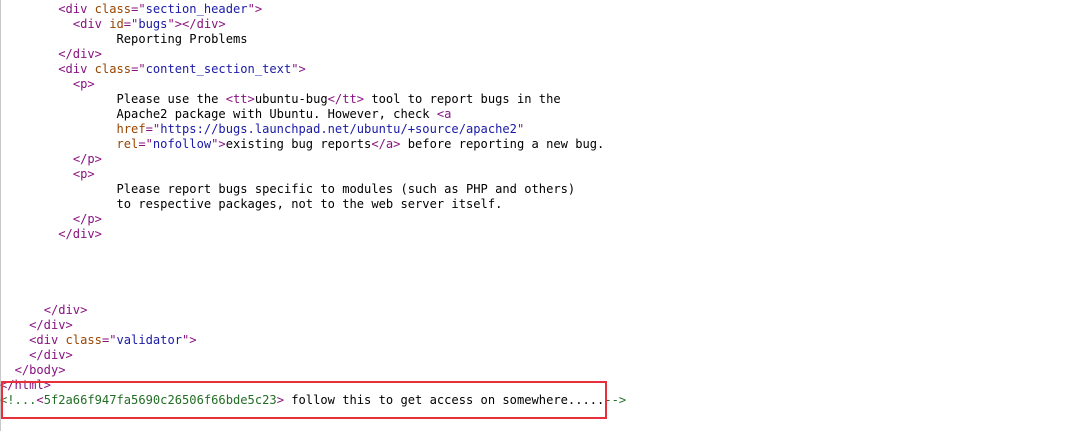 The height and width of the screenshot is (431, 1092). What do you see at coordinates (520, 129) in the screenshot?
I see `tag-token: "` at bounding box center [520, 129].